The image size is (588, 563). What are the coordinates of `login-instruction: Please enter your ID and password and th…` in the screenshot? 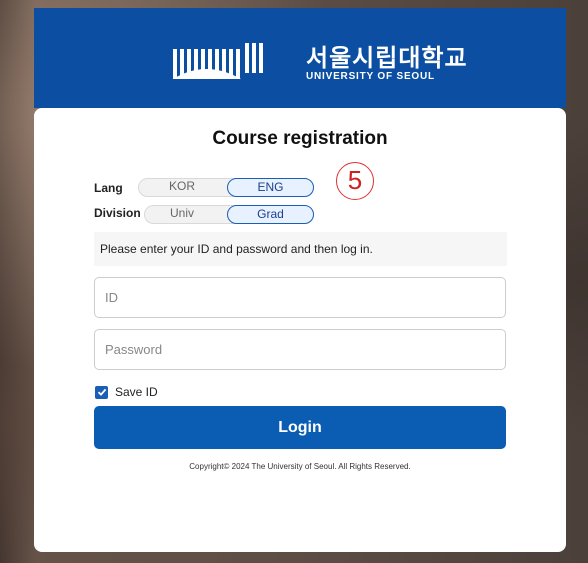 It's located at (300, 249).